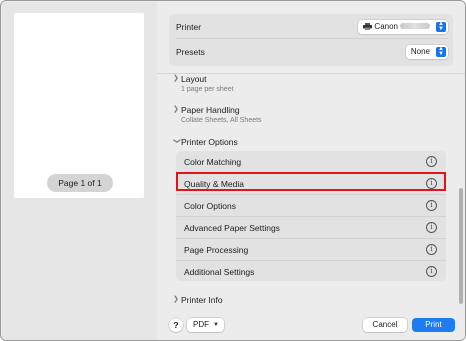  What do you see at coordinates (80, 183) in the screenshot?
I see `page-indicator: Page 1 of 1` at bounding box center [80, 183].